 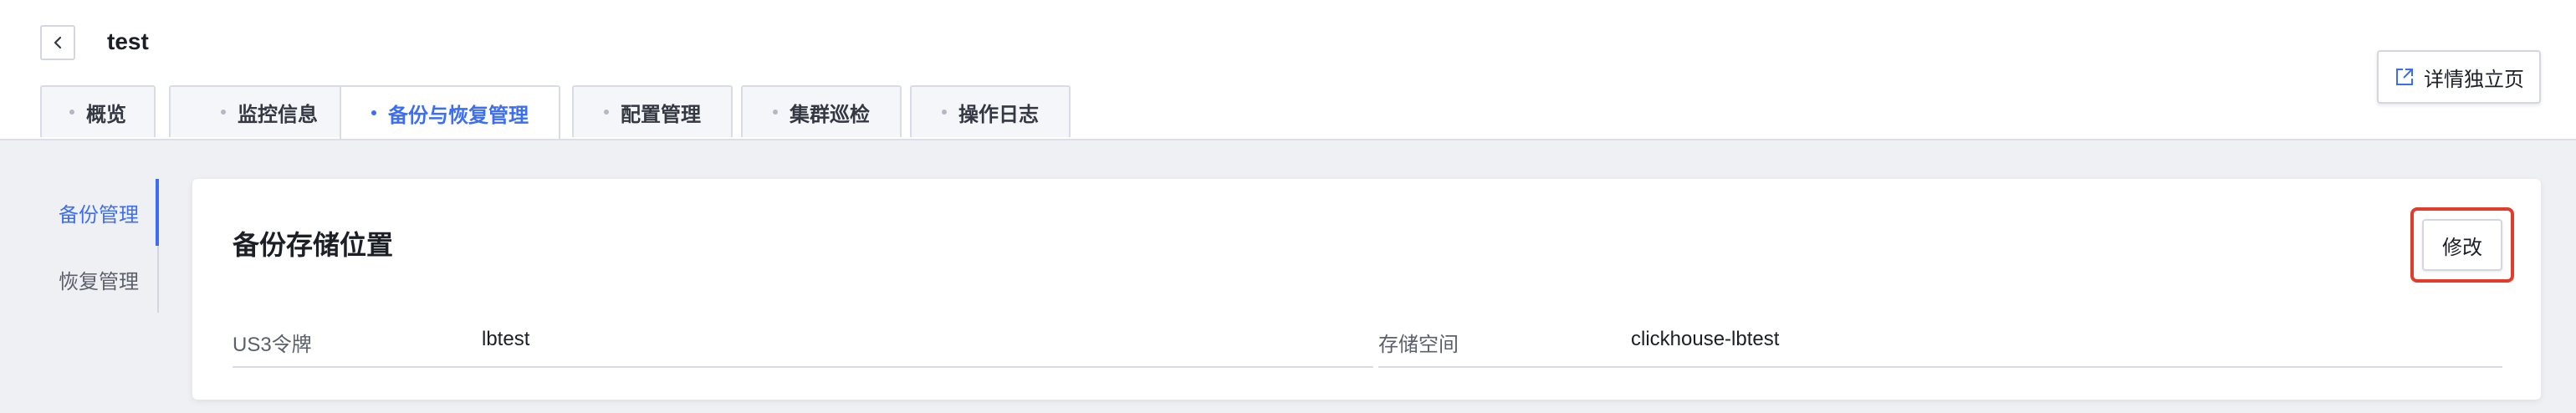 I want to click on tab-label: 概览, so click(x=106, y=114).